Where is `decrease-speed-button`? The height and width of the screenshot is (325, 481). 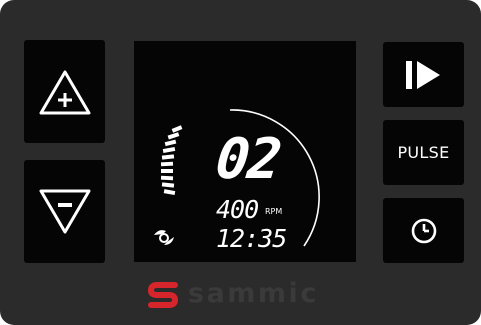 decrease-speed-button is located at coordinates (64, 211).